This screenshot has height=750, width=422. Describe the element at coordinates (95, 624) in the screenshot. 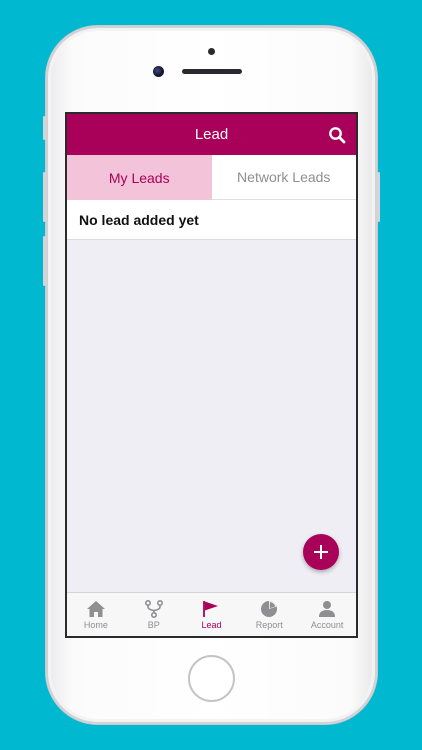

I see `tabbar-label: Home` at that location.